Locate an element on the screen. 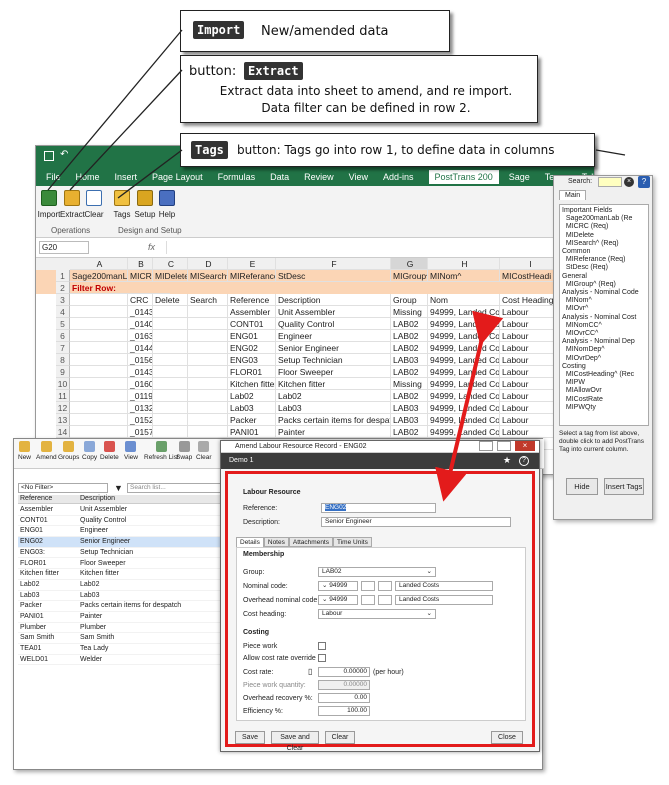  tags-pointer-line is located at coordinates (150, 174).